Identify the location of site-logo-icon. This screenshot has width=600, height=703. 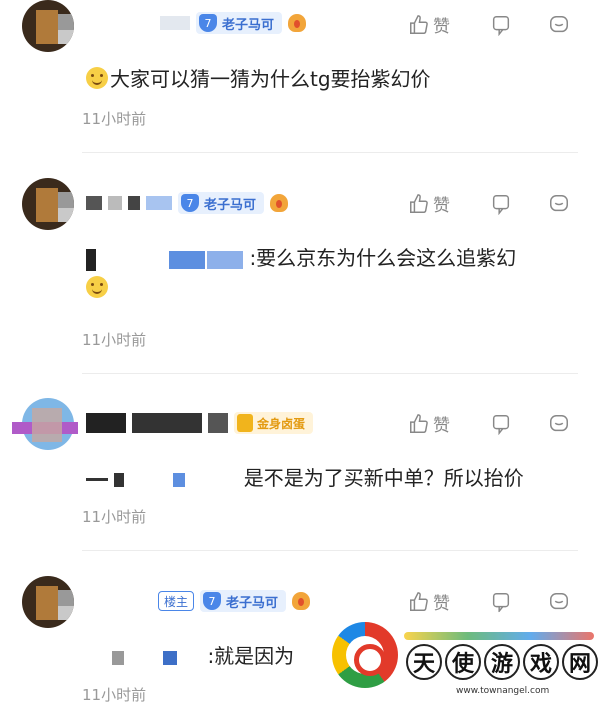
(365, 655).